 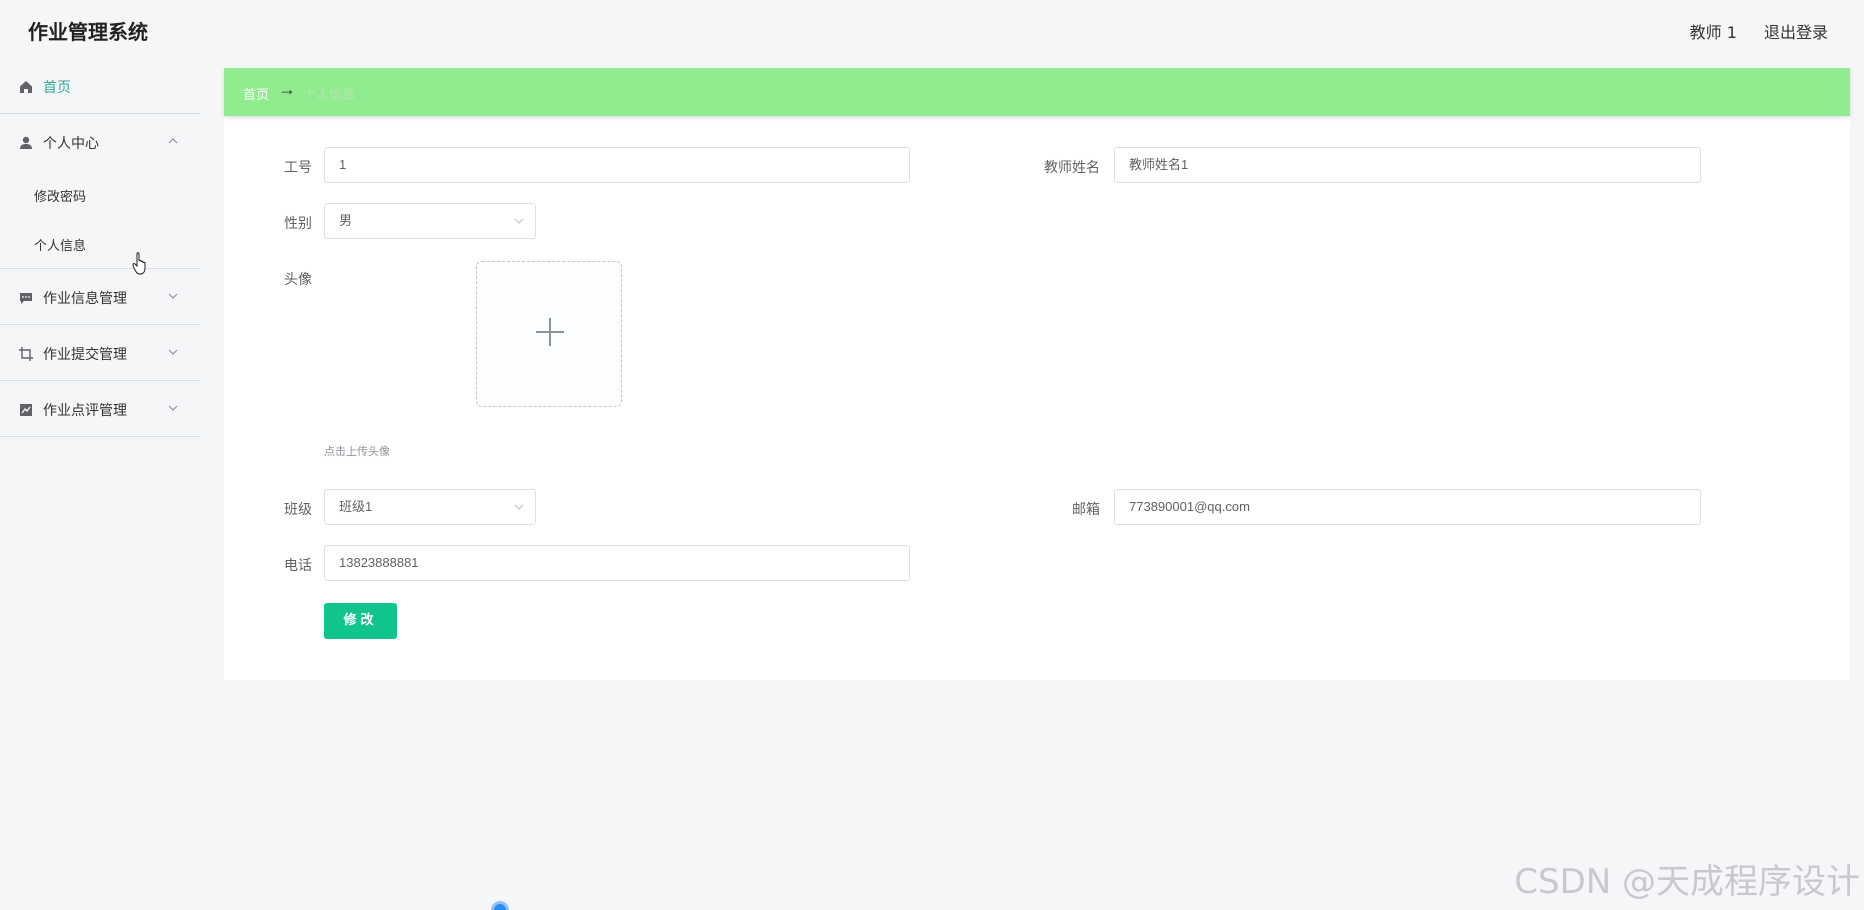 What do you see at coordinates (617, 563) in the screenshot?
I see `phone-field: 13823888881` at bounding box center [617, 563].